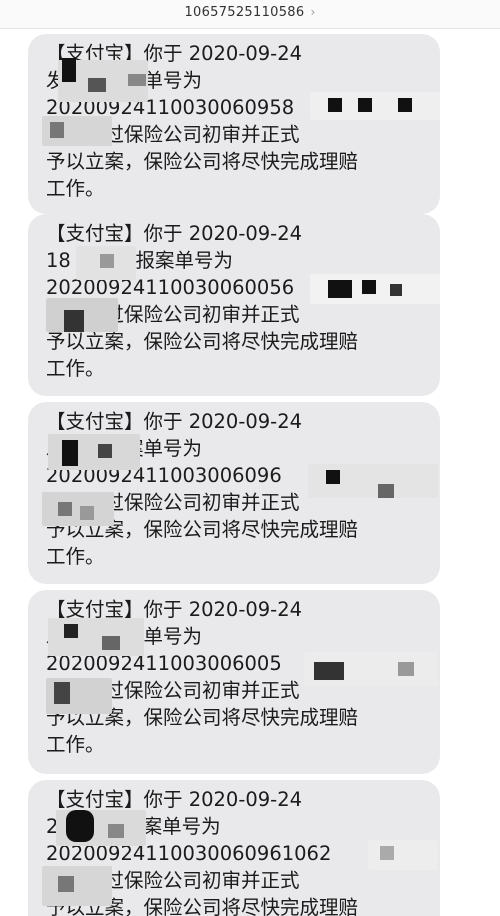  Describe the element at coordinates (312, 12) in the screenshot. I see `chevron-right-icon: ›` at that location.